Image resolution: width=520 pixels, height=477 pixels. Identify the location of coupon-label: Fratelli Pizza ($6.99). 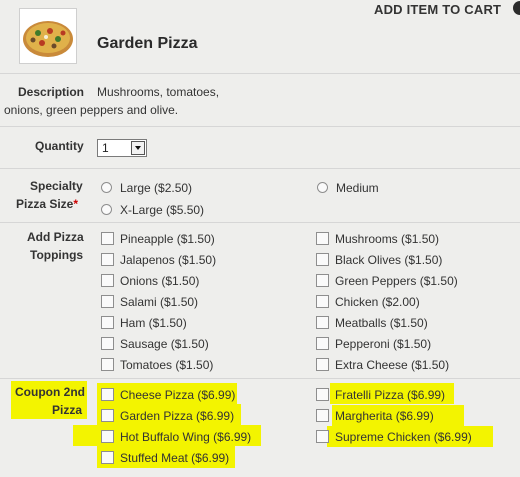
(390, 395).